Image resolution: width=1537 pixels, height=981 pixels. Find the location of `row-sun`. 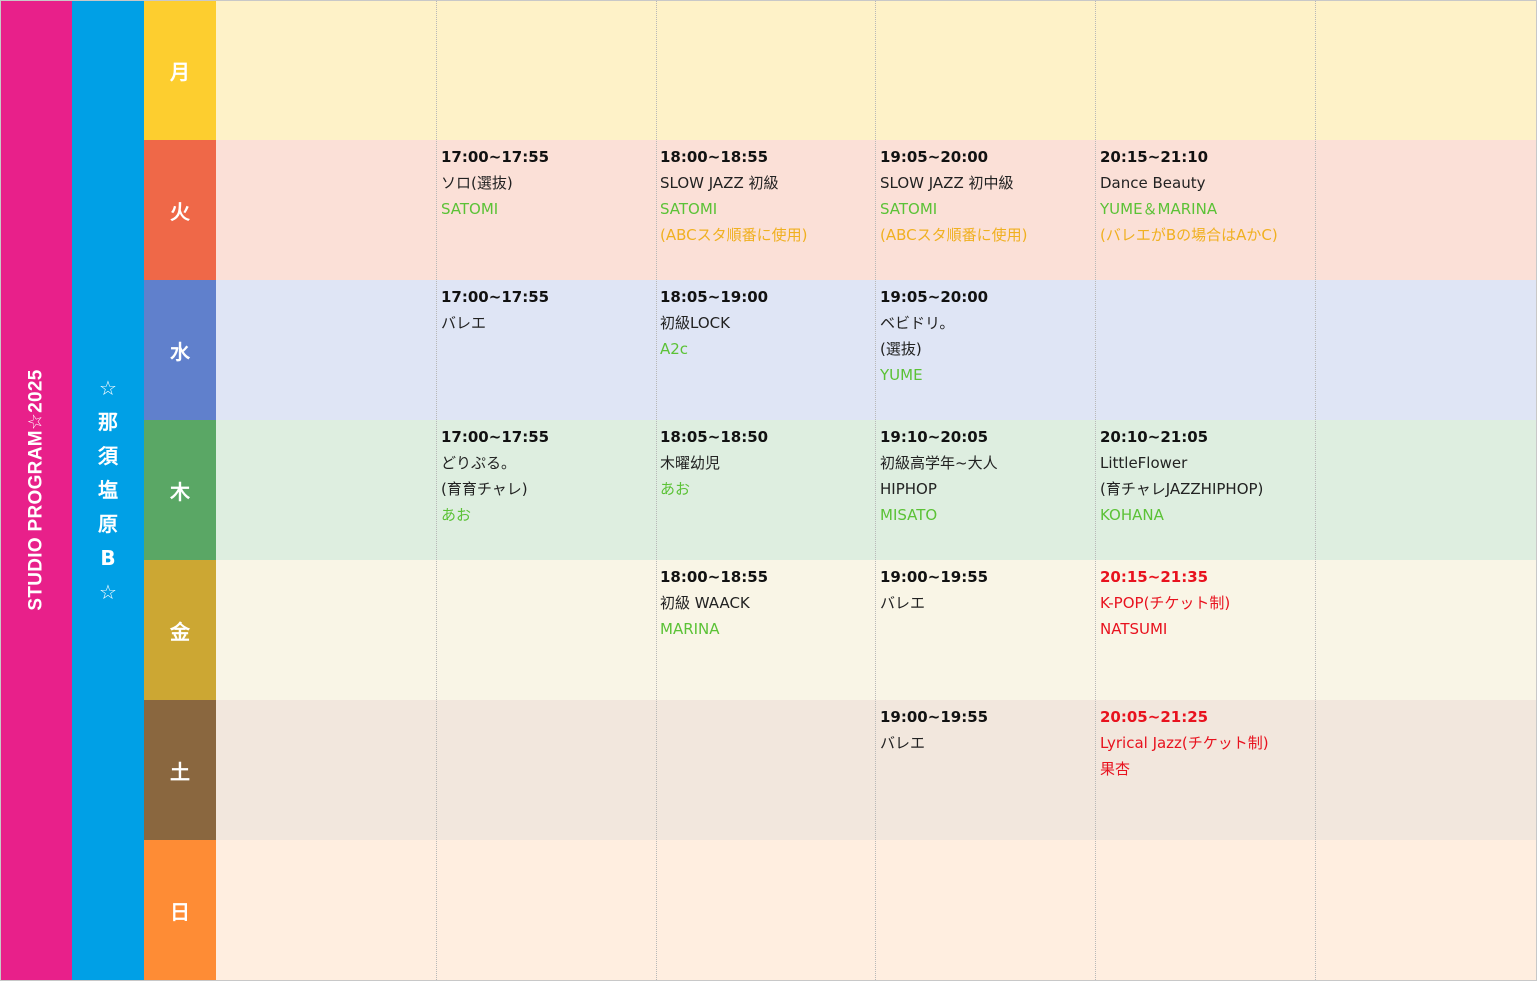

row-sun is located at coordinates (876, 910).